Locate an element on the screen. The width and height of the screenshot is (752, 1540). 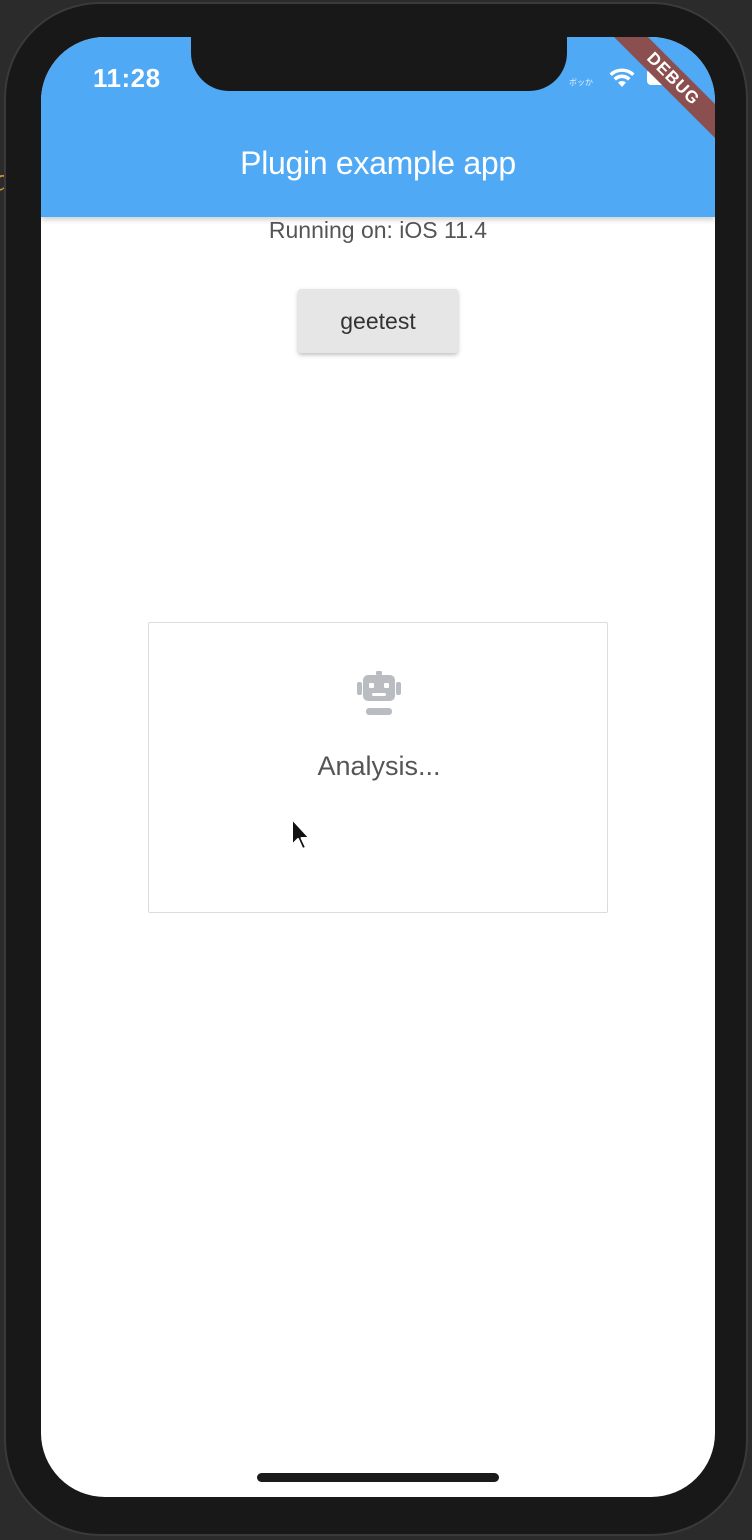
phone-notch is located at coordinates (379, 64).